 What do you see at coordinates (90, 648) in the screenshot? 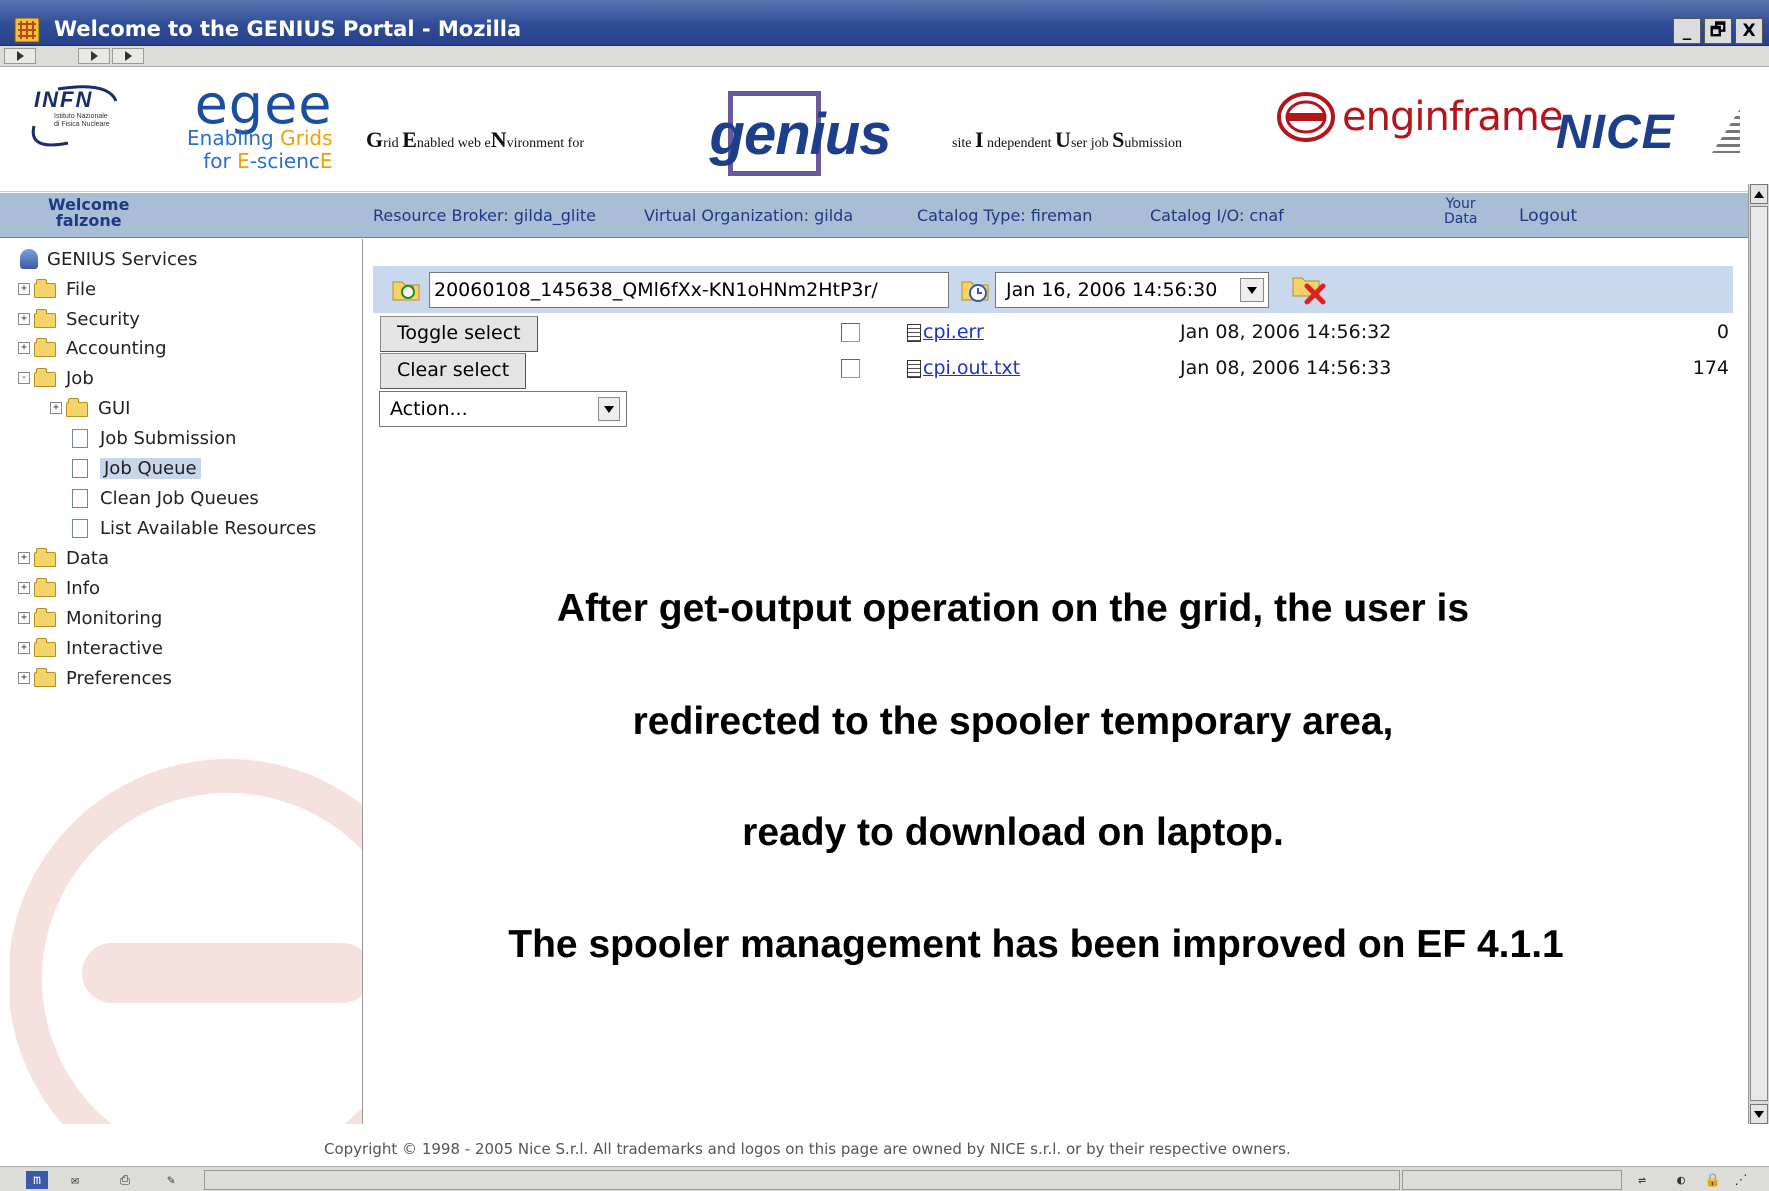
I see `tree-item-interactive: + Interactive` at bounding box center [90, 648].